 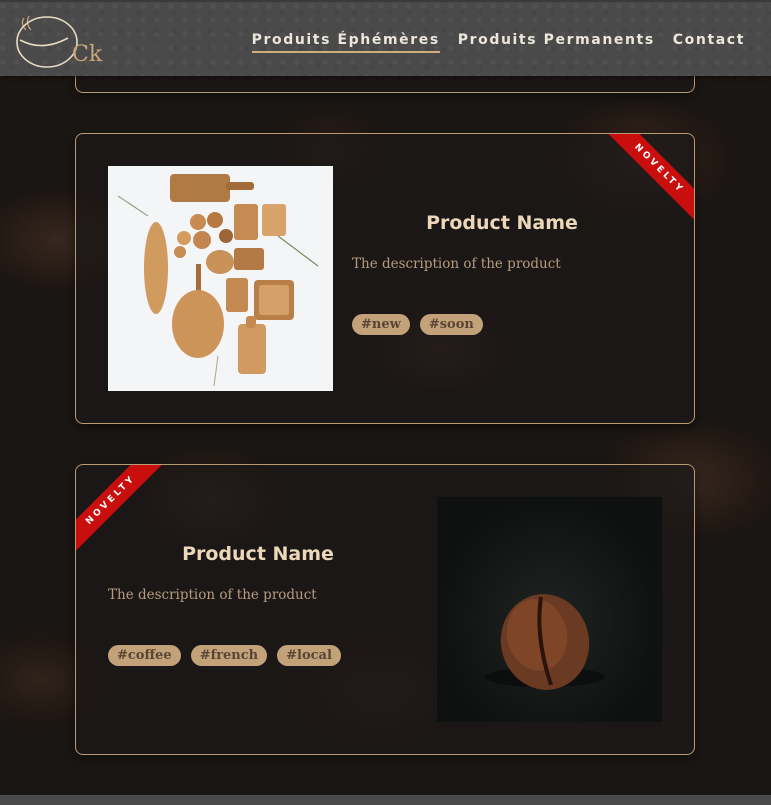 What do you see at coordinates (144, 655) in the screenshot?
I see `tag-coffee: #coffee` at bounding box center [144, 655].